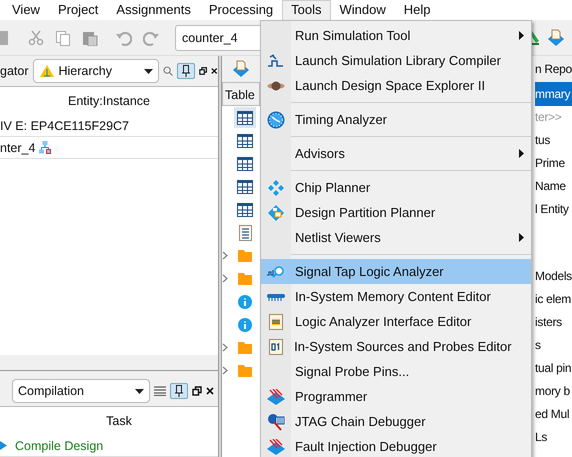 Image resolution: width=572 pixels, height=457 pixels. I want to click on menu-item: Processing, so click(241, 10).